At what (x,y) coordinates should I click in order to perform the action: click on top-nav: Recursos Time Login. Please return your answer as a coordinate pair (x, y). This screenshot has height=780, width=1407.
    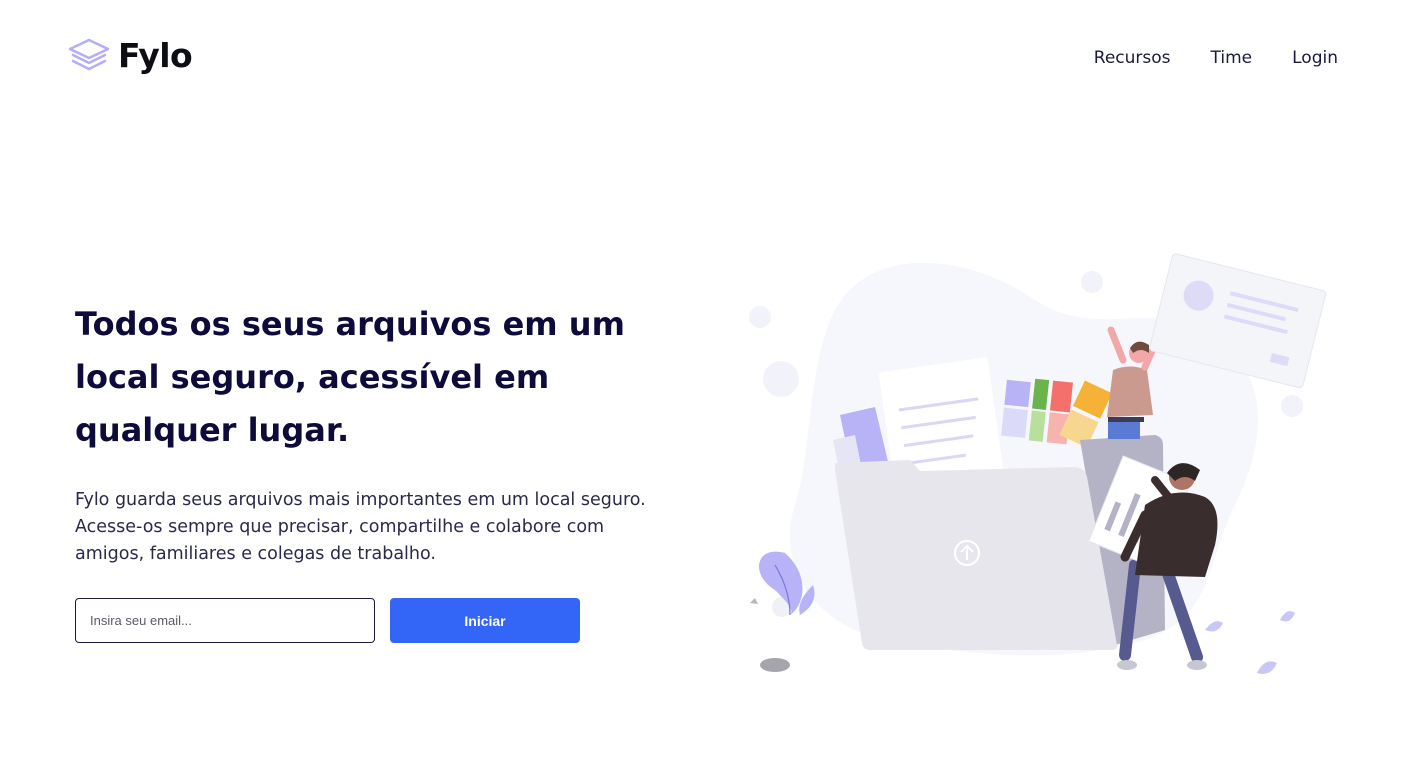
    Looking at the image, I should click on (1216, 58).